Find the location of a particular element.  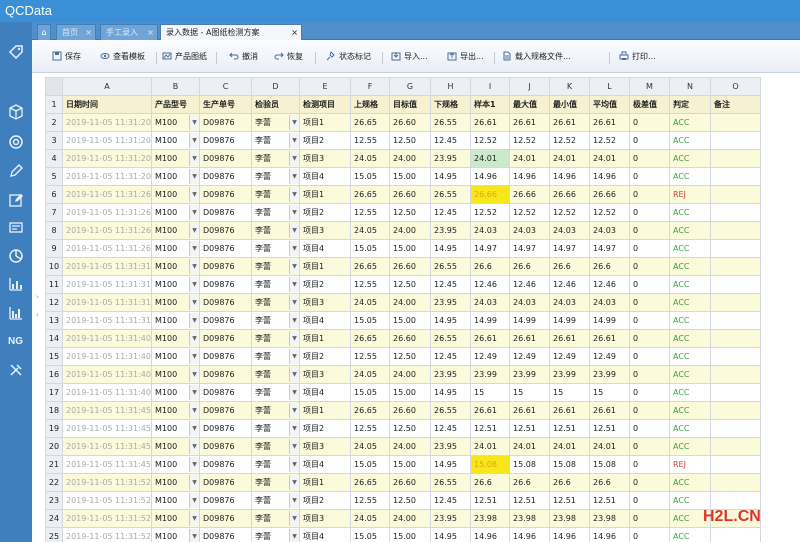

collapse-arrow-icon: › is located at coordinates (37, 297).